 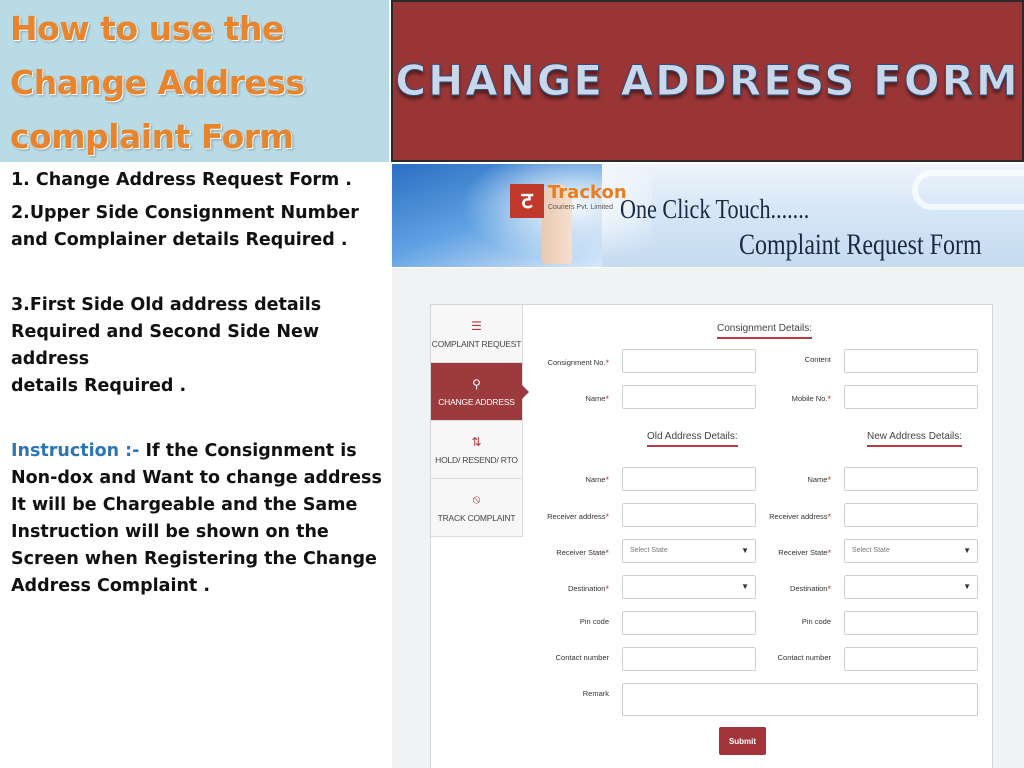 I want to click on new-contact-number-input, so click(x=911, y=659).